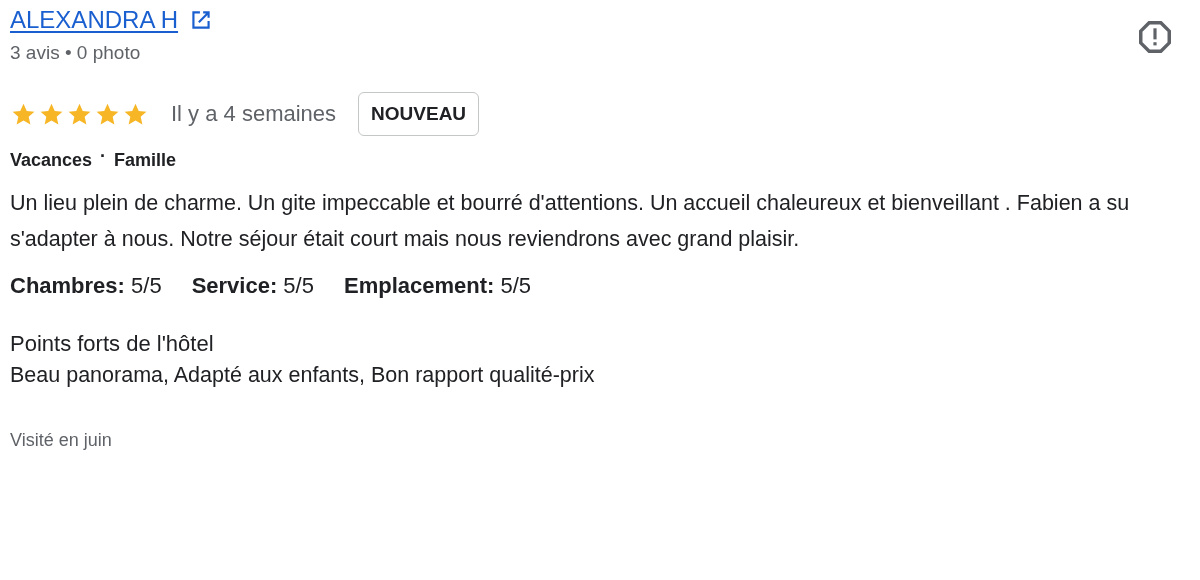  What do you see at coordinates (252, 286) in the screenshot?
I see `category-rating: Service: 5/5` at bounding box center [252, 286].